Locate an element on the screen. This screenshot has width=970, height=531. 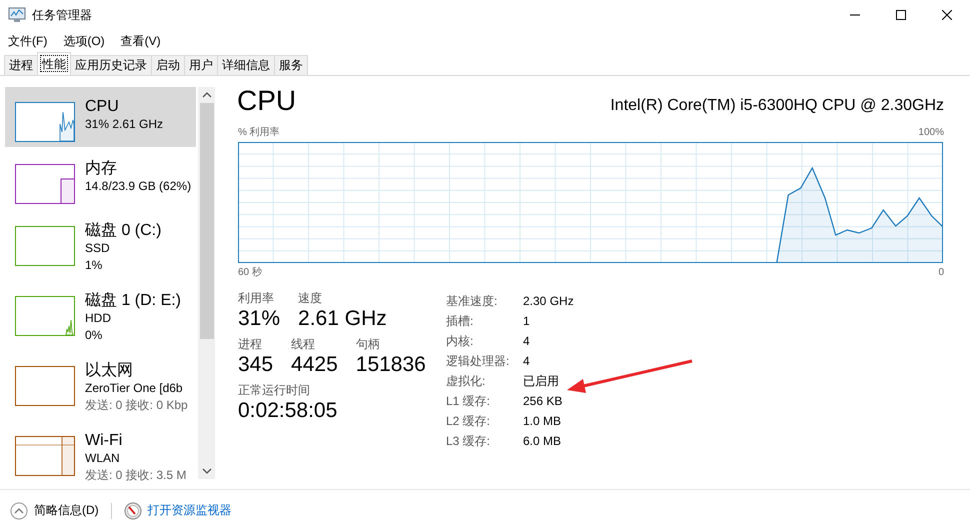
monitor-icon is located at coordinates (17, 15).